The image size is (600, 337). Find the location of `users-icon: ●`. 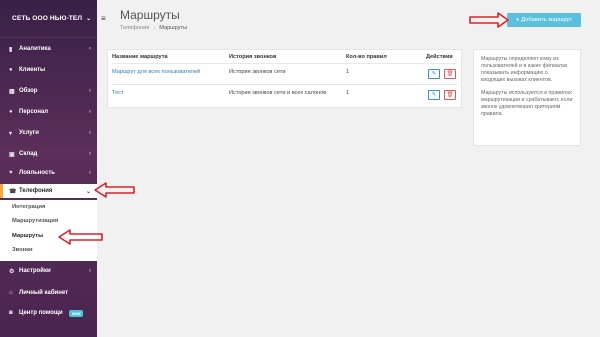

users-icon: ● is located at coordinates (11, 70).